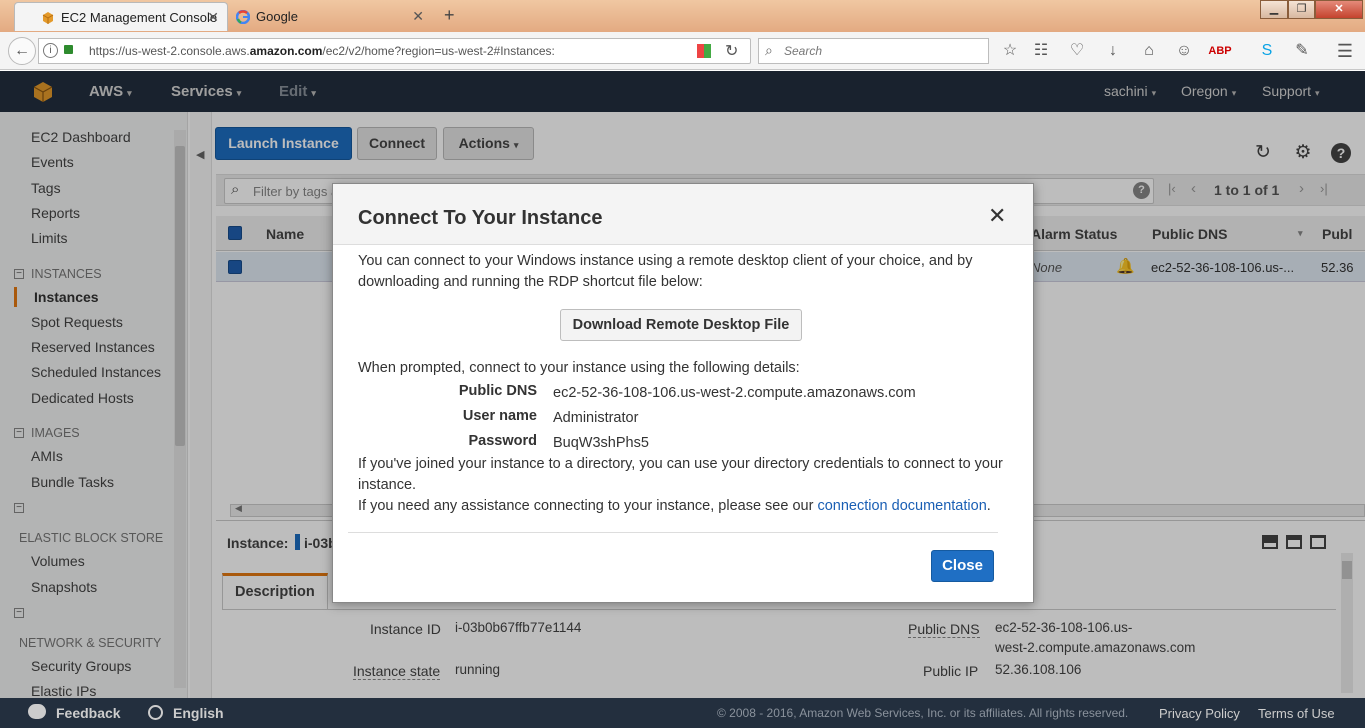  What do you see at coordinates (1149, 51) in the screenshot?
I see `home-icon: ⌂` at bounding box center [1149, 51].